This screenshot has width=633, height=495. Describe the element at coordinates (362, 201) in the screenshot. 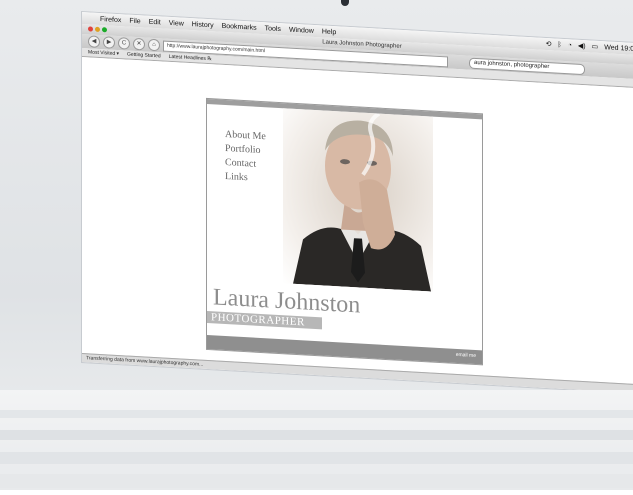

I see `portrait-illustration` at that location.